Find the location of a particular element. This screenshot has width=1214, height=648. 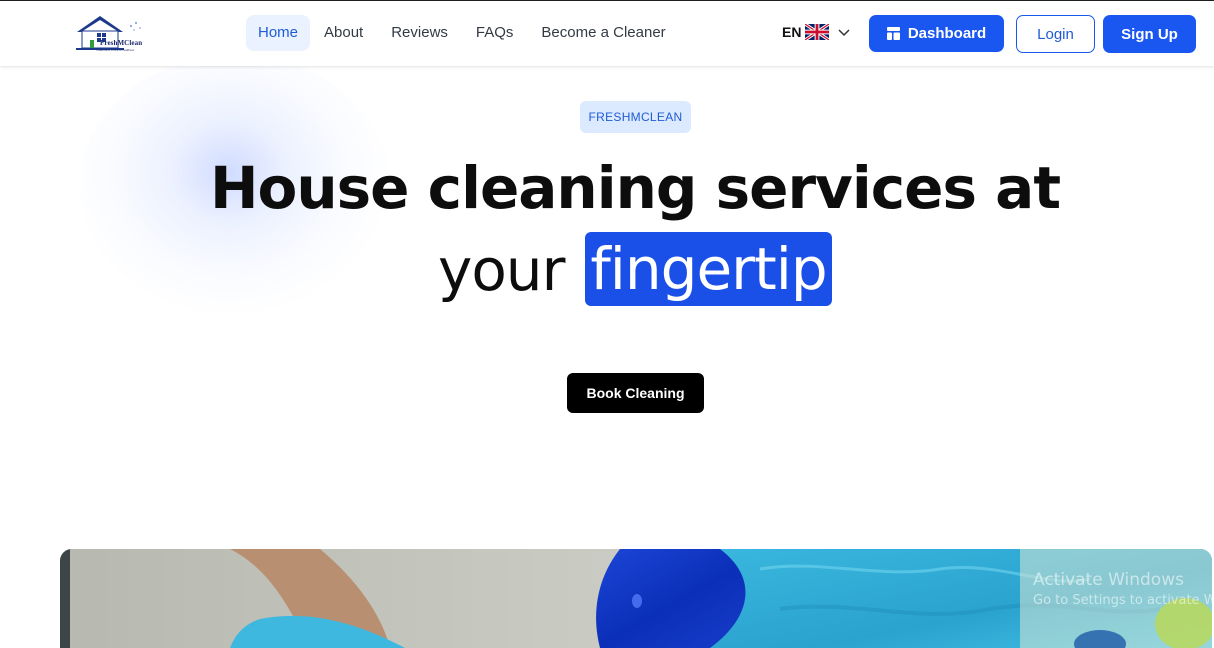

uk-flag-icon is located at coordinates (817, 32).